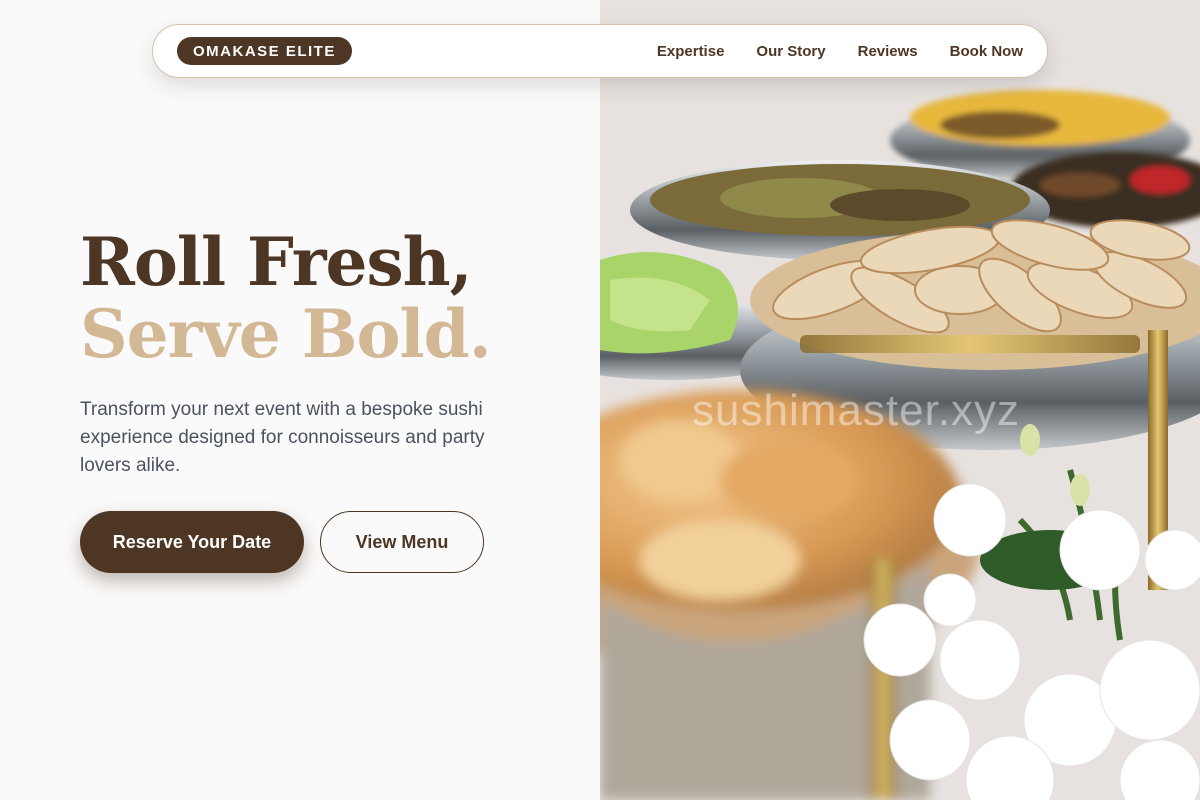  What do you see at coordinates (192, 542) in the screenshot?
I see `reserve-date-button: Reserve Your Date` at bounding box center [192, 542].